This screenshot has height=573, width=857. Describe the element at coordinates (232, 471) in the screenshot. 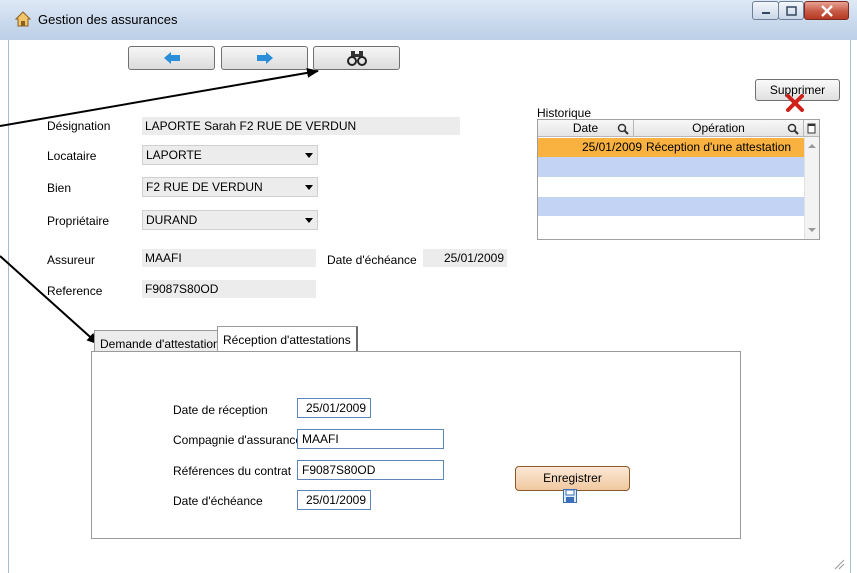

I see `references-contrat-label: Références du contrat` at that location.